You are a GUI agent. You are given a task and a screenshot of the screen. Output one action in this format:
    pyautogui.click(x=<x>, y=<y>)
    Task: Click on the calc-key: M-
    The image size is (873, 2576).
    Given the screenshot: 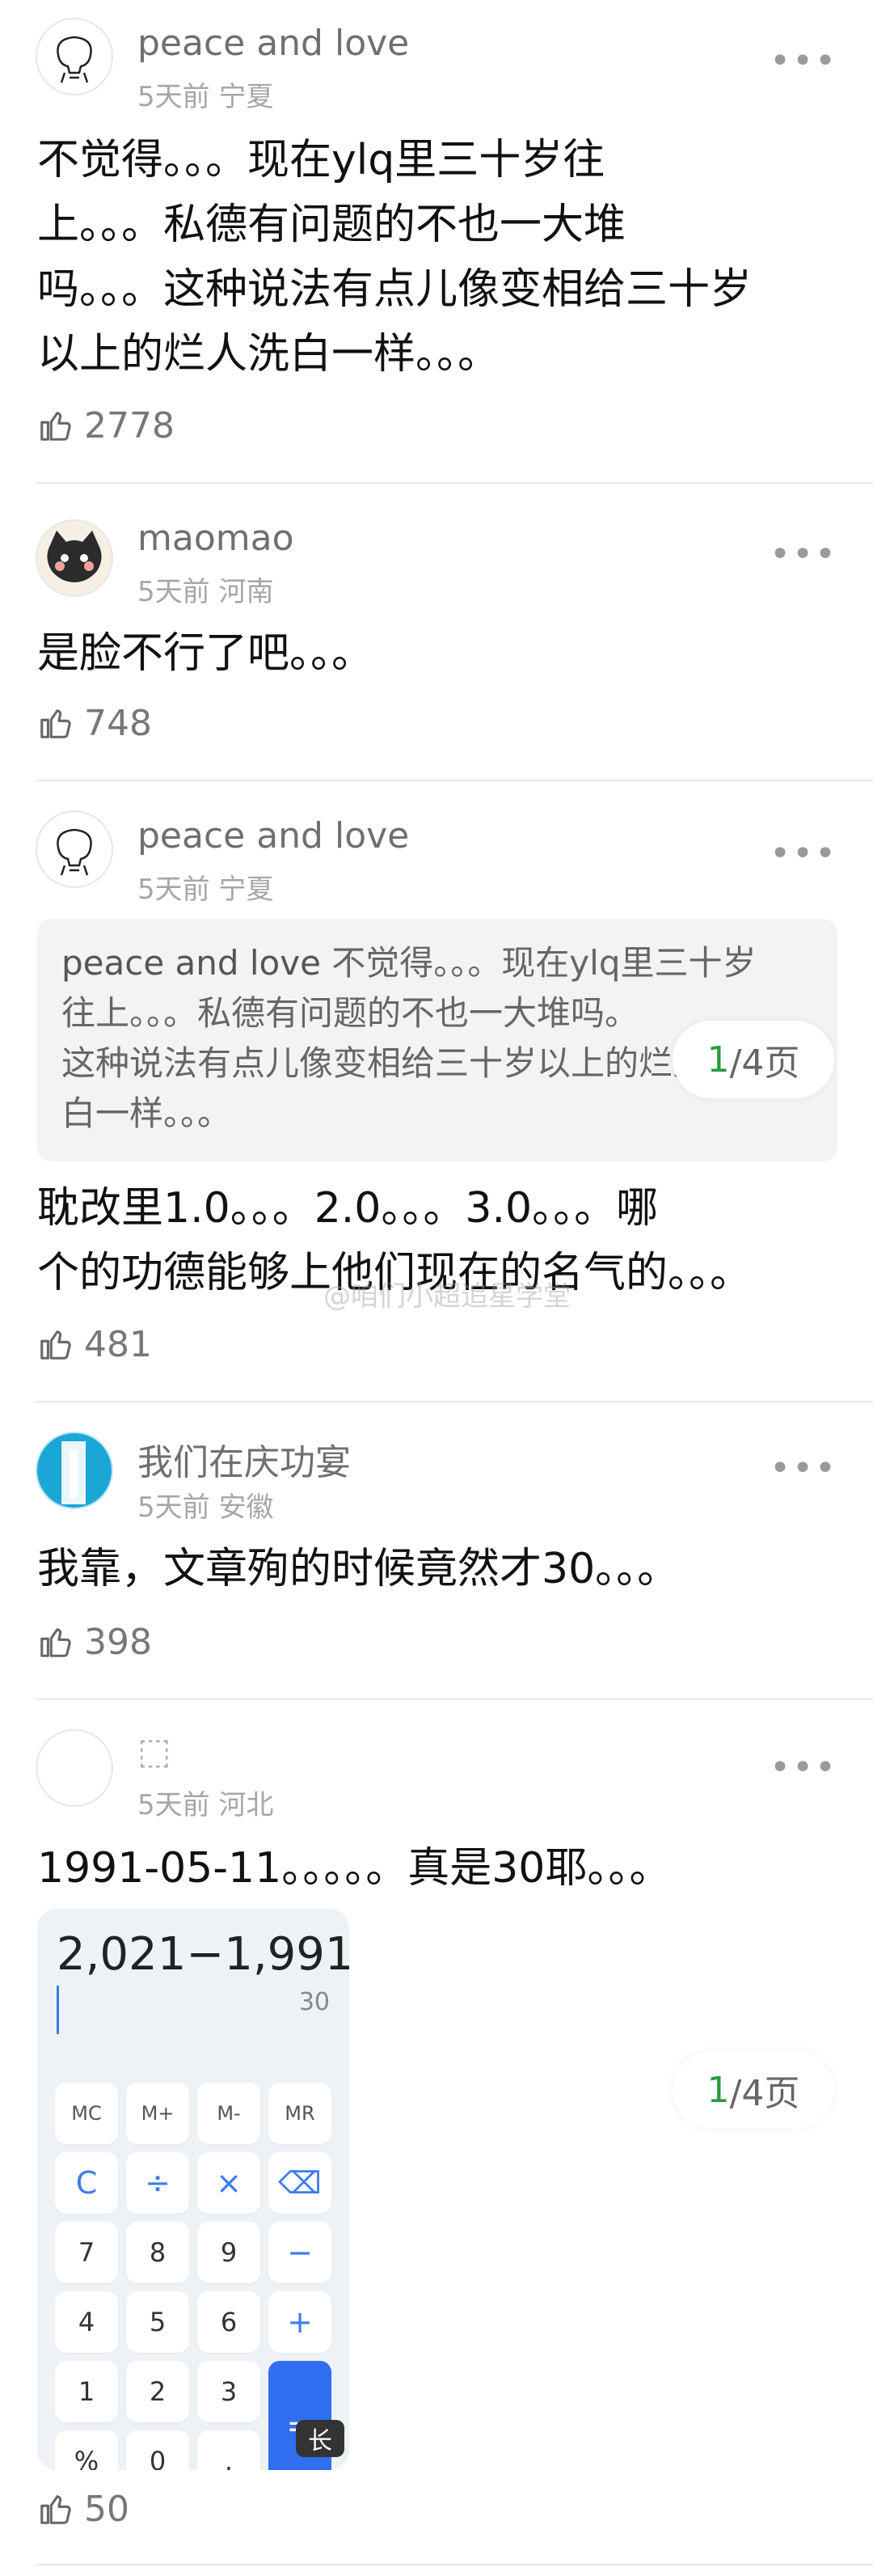 What is the action you would take?
    pyautogui.click(x=228, y=2113)
    